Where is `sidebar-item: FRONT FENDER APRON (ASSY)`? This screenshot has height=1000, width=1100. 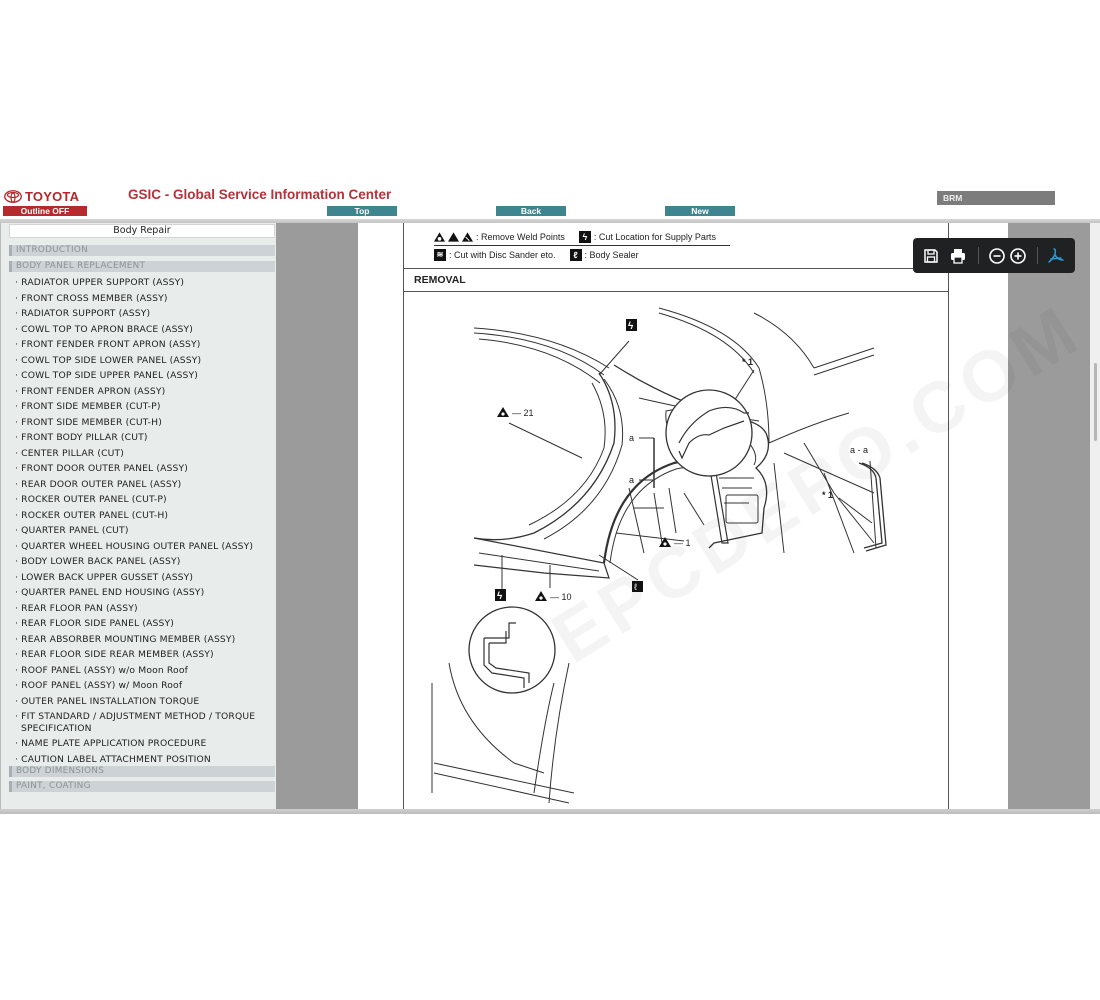
sidebar-item: FRONT FENDER APRON (ASSY) is located at coordinates (144, 392).